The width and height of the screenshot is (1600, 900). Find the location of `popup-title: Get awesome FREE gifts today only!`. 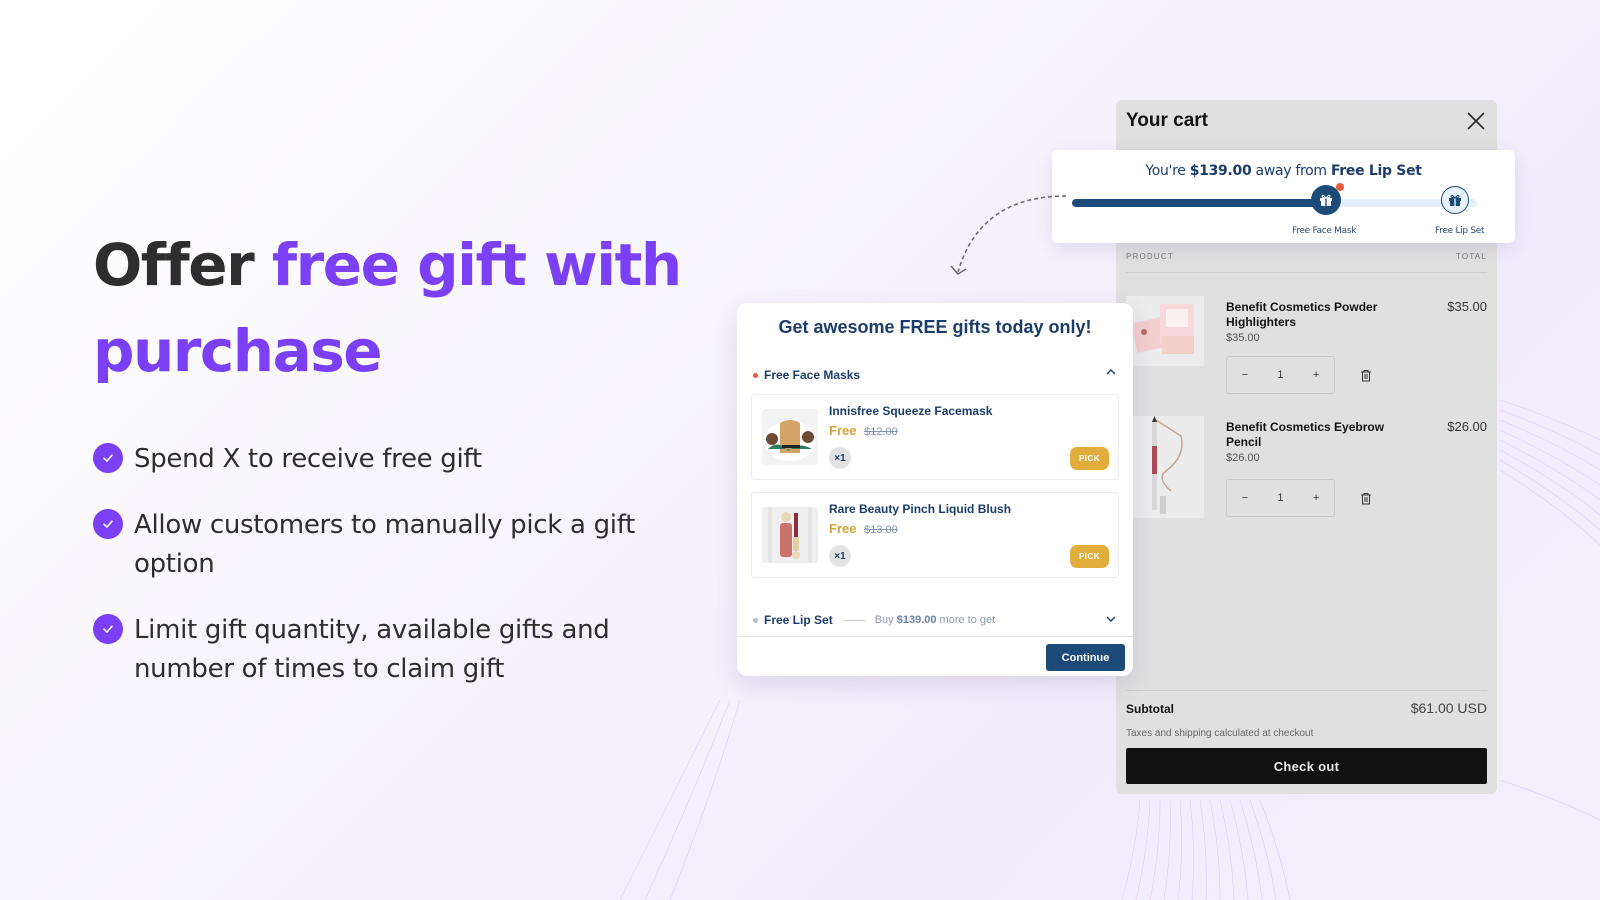

popup-title: Get awesome FREE gifts today only! is located at coordinates (935, 327).